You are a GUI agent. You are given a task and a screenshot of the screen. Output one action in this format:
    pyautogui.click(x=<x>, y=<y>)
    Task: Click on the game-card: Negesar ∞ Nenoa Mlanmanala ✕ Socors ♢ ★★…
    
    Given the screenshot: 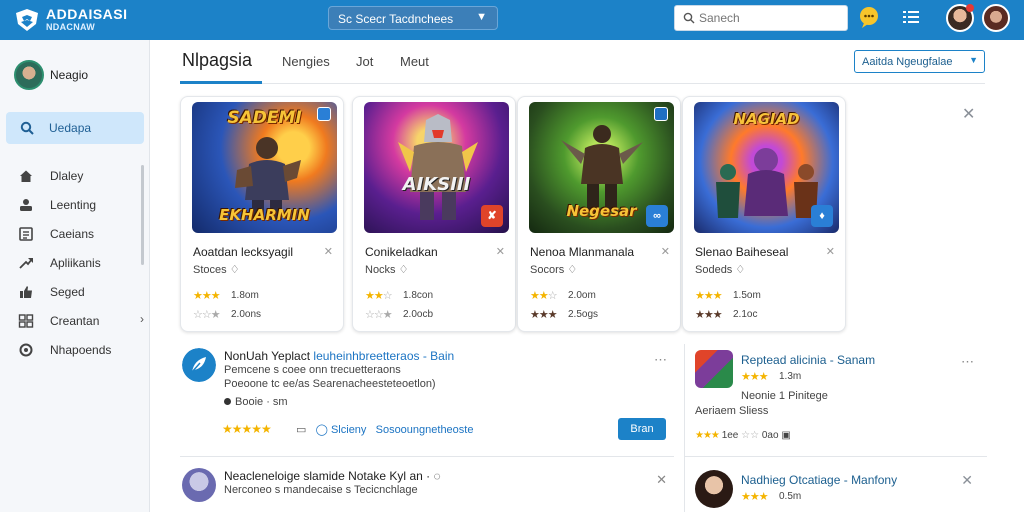 What is the action you would take?
    pyautogui.click(x=599, y=214)
    